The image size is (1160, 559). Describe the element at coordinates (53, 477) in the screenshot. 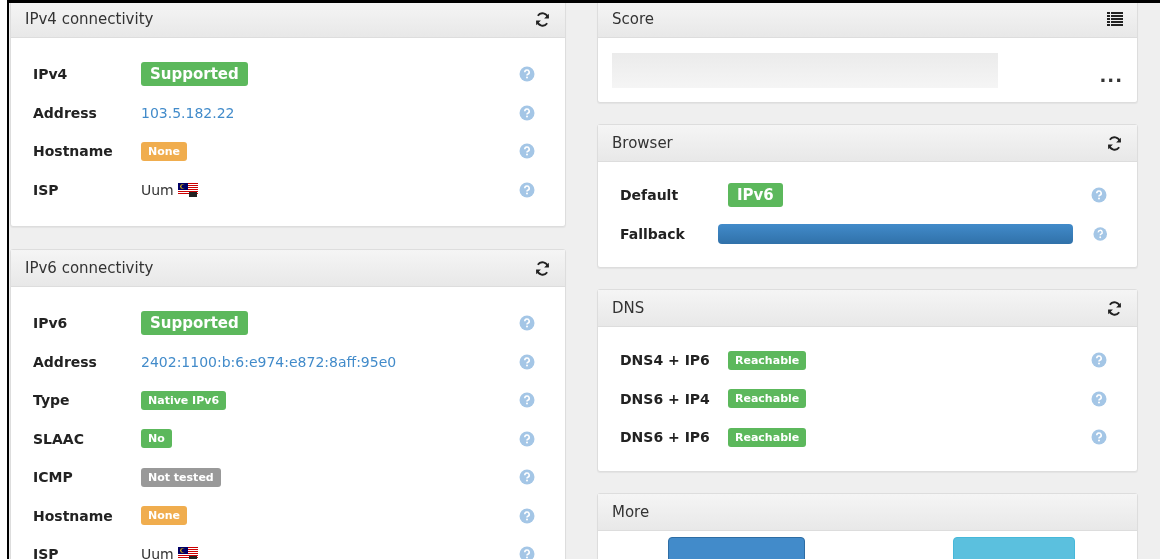

I see `row-label: ICMP` at that location.